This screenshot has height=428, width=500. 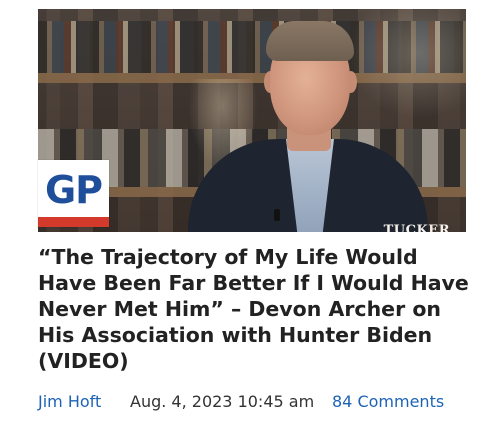 What do you see at coordinates (416, 227) in the screenshot?
I see `video-watermark: TUCKER` at bounding box center [416, 227].